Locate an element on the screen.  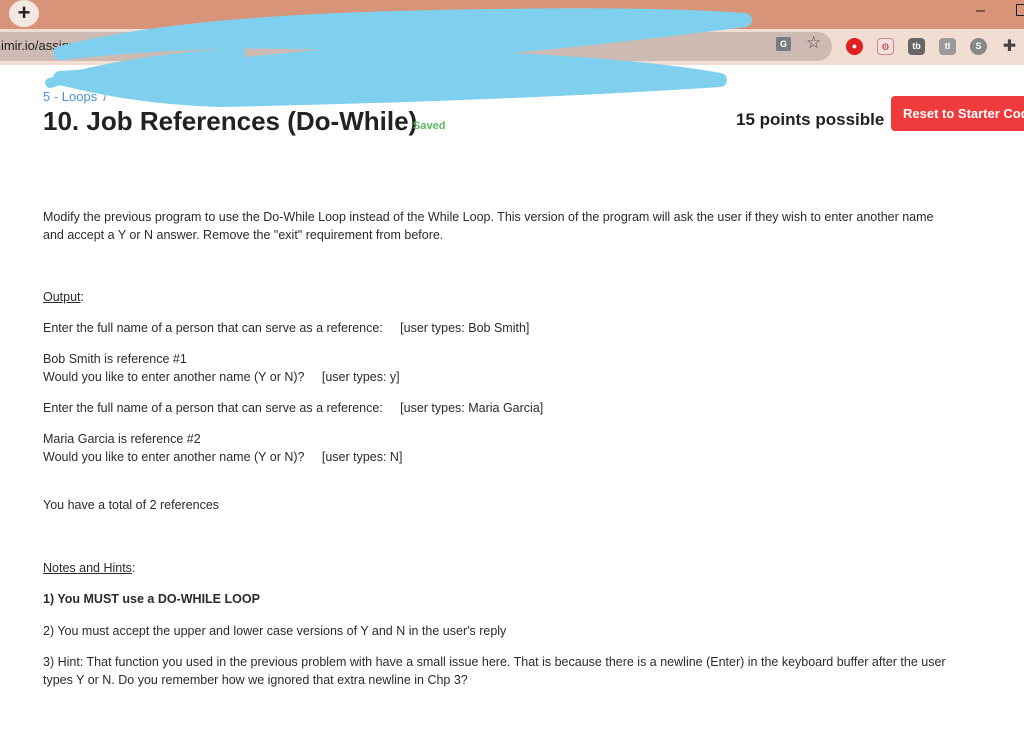
notes-heading-label: Notes and Hints is located at coordinates (87, 568).